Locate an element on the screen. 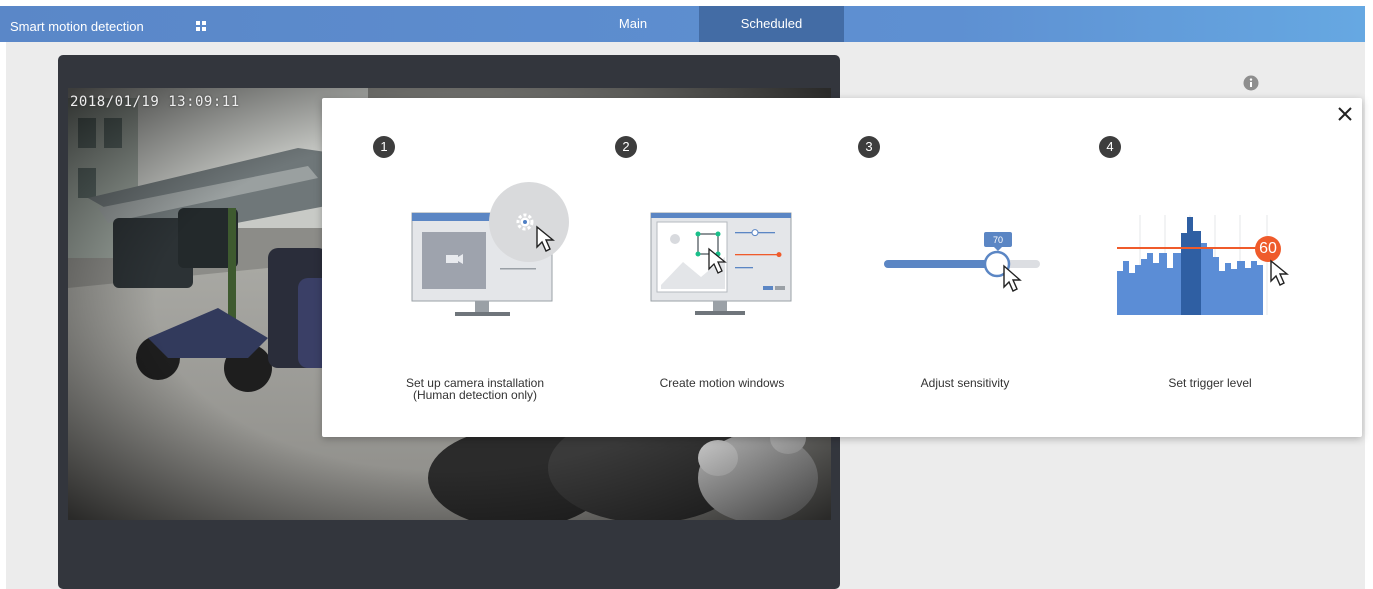  step-label-2: Create motion windows is located at coordinates (722, 383).